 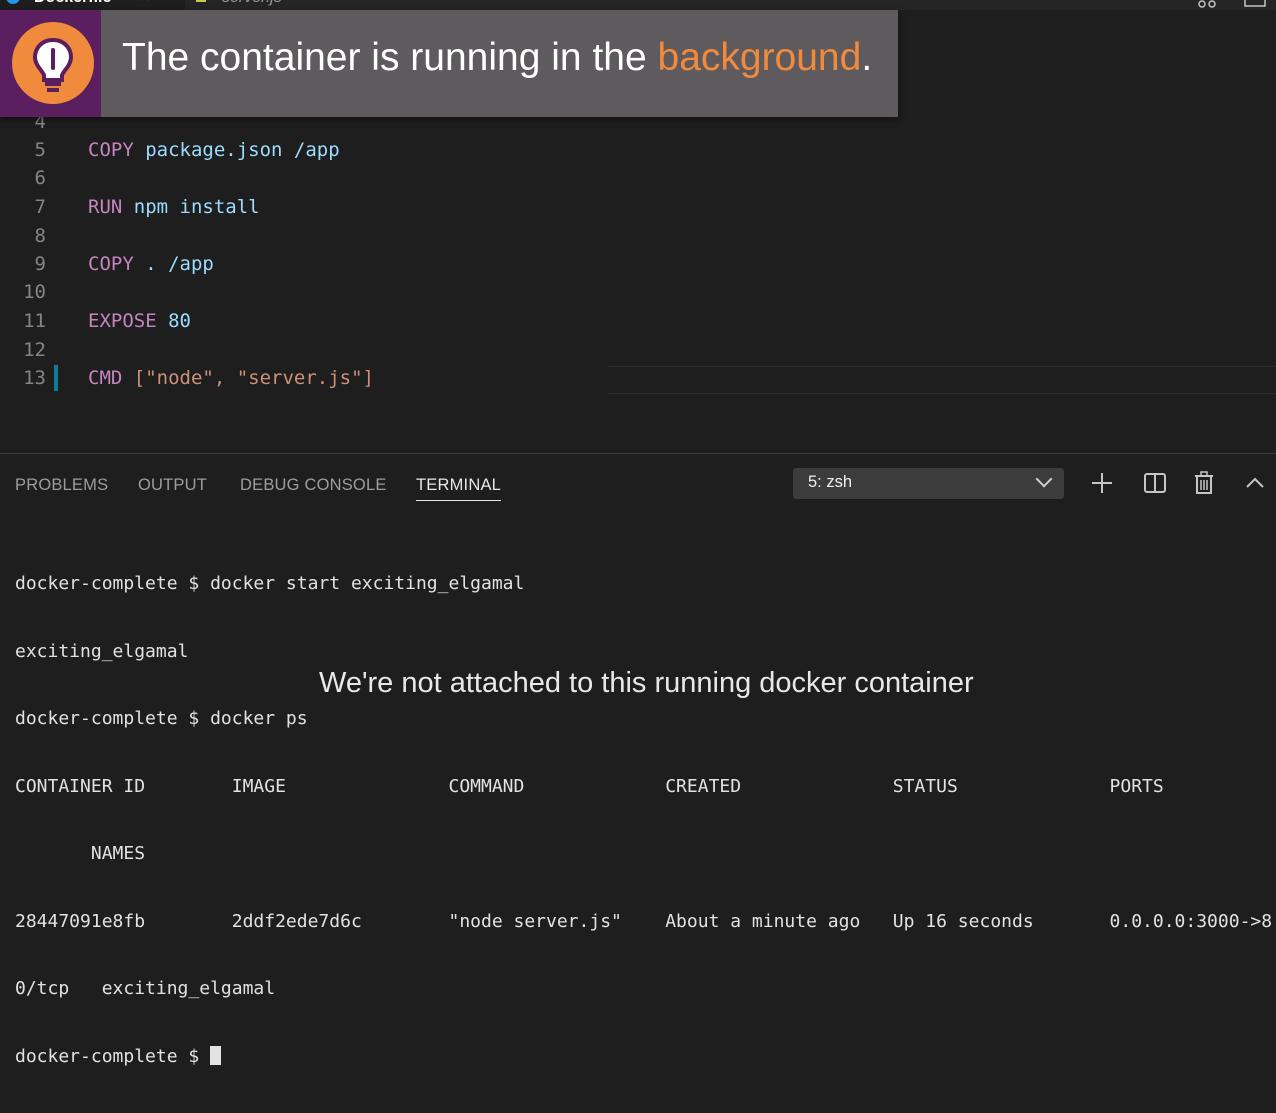 I want to click on editor-tab-strip: Dockerfile × server.js, so click(x=638, y=5).